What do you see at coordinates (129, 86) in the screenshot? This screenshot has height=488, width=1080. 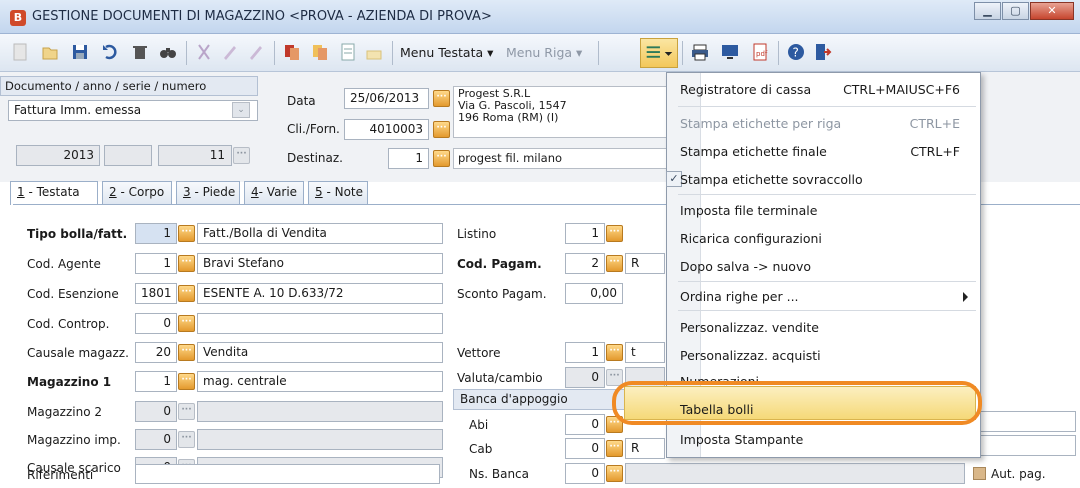 I see `document-label: Documento / anno / serie / numero` at bounding box center [129, 86].